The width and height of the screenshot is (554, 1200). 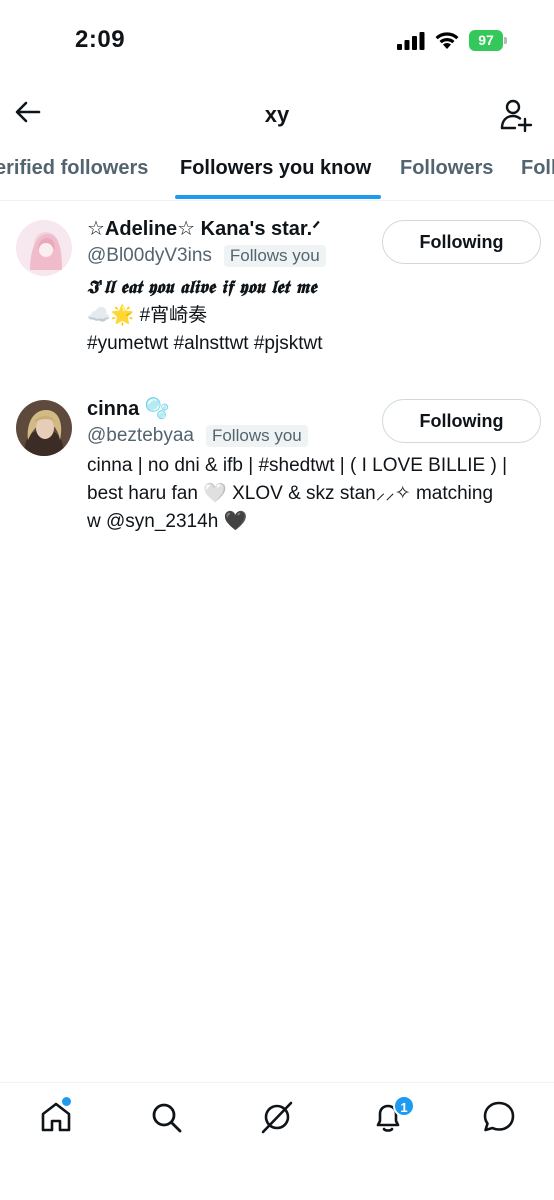 I want to click on page-title: xy, so click(x=277, y=114).